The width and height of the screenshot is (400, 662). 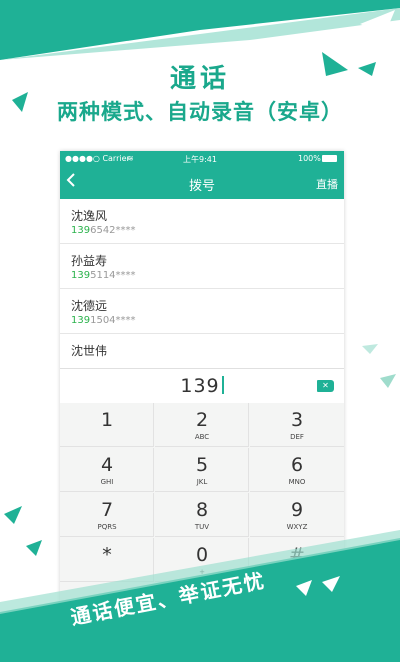 What do you see at coordinates (130, 158) in the screenshot?
I see `wifi-icon: ≋` at bounding box center [130, 158].